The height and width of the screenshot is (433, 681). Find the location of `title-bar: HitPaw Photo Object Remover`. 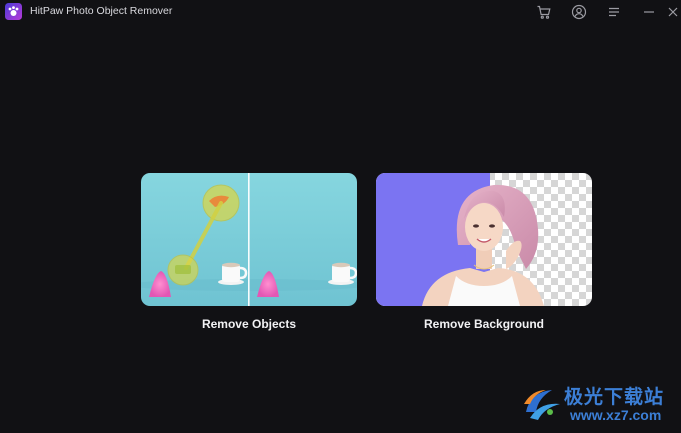

title-bar: HitPaw Photo Object Remover is located at coordinates (340, 12).